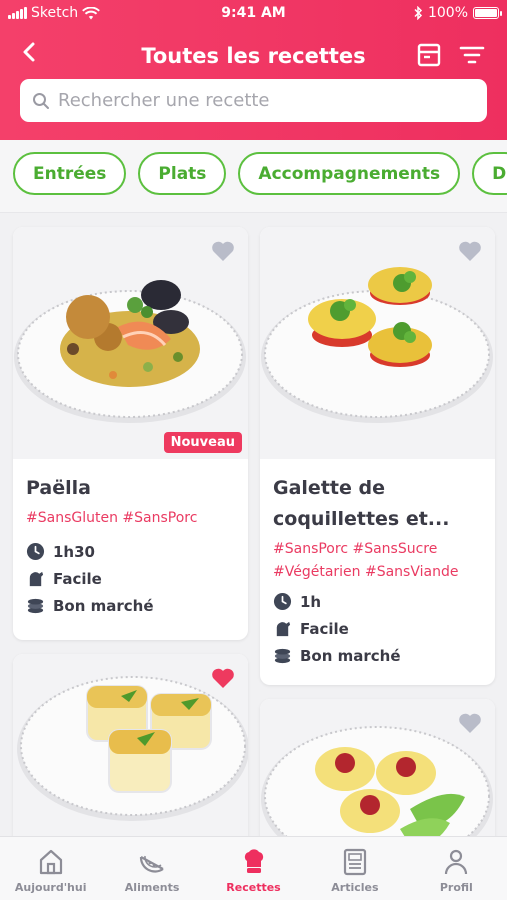  I want to click on search-icon, so click(41, 100).